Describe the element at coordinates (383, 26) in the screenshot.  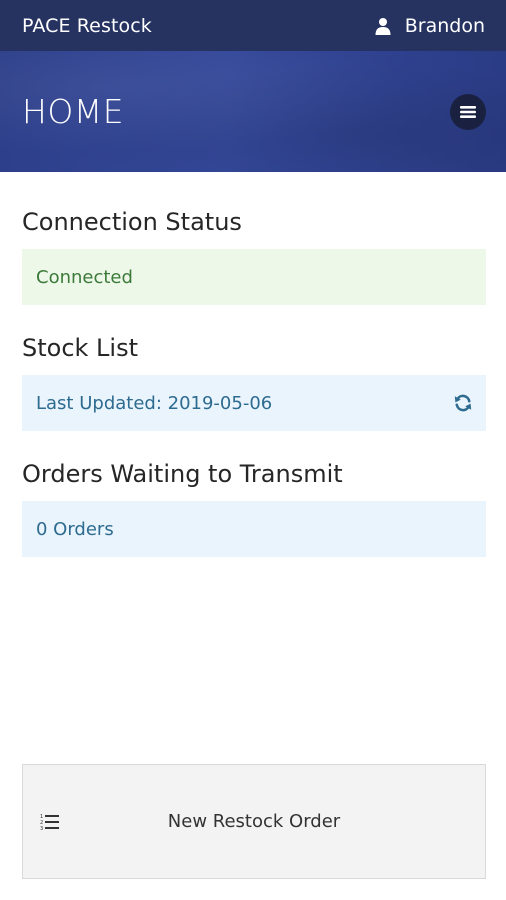
I see `user-icon` at that location.